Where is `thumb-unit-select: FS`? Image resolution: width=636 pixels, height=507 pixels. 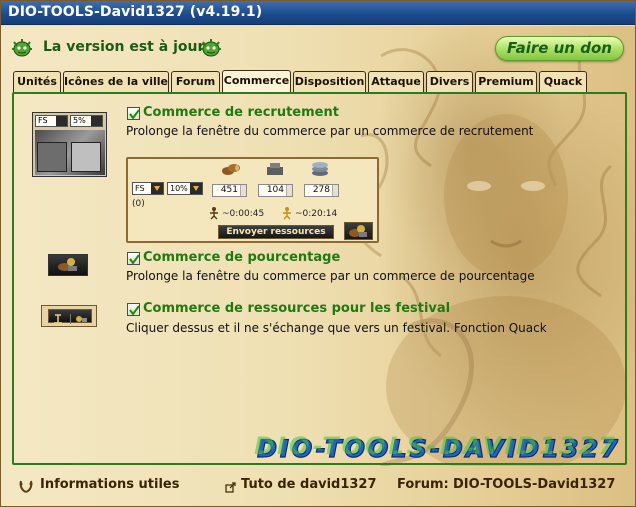
thumb-unit-select: FS is located at coordinates (51, 121).